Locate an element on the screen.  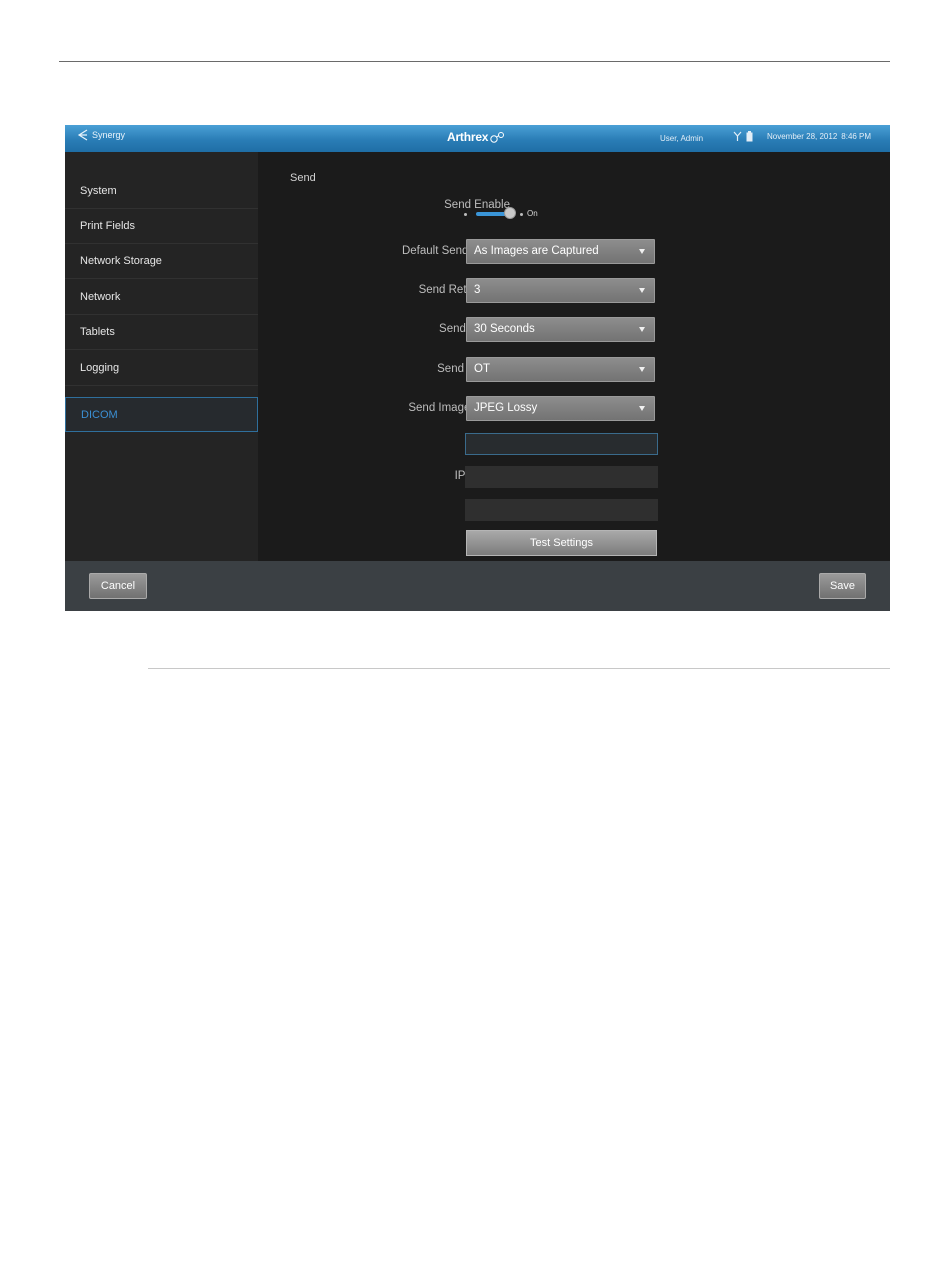
cancel-button: Cancel is located at coordinates (118, 586).